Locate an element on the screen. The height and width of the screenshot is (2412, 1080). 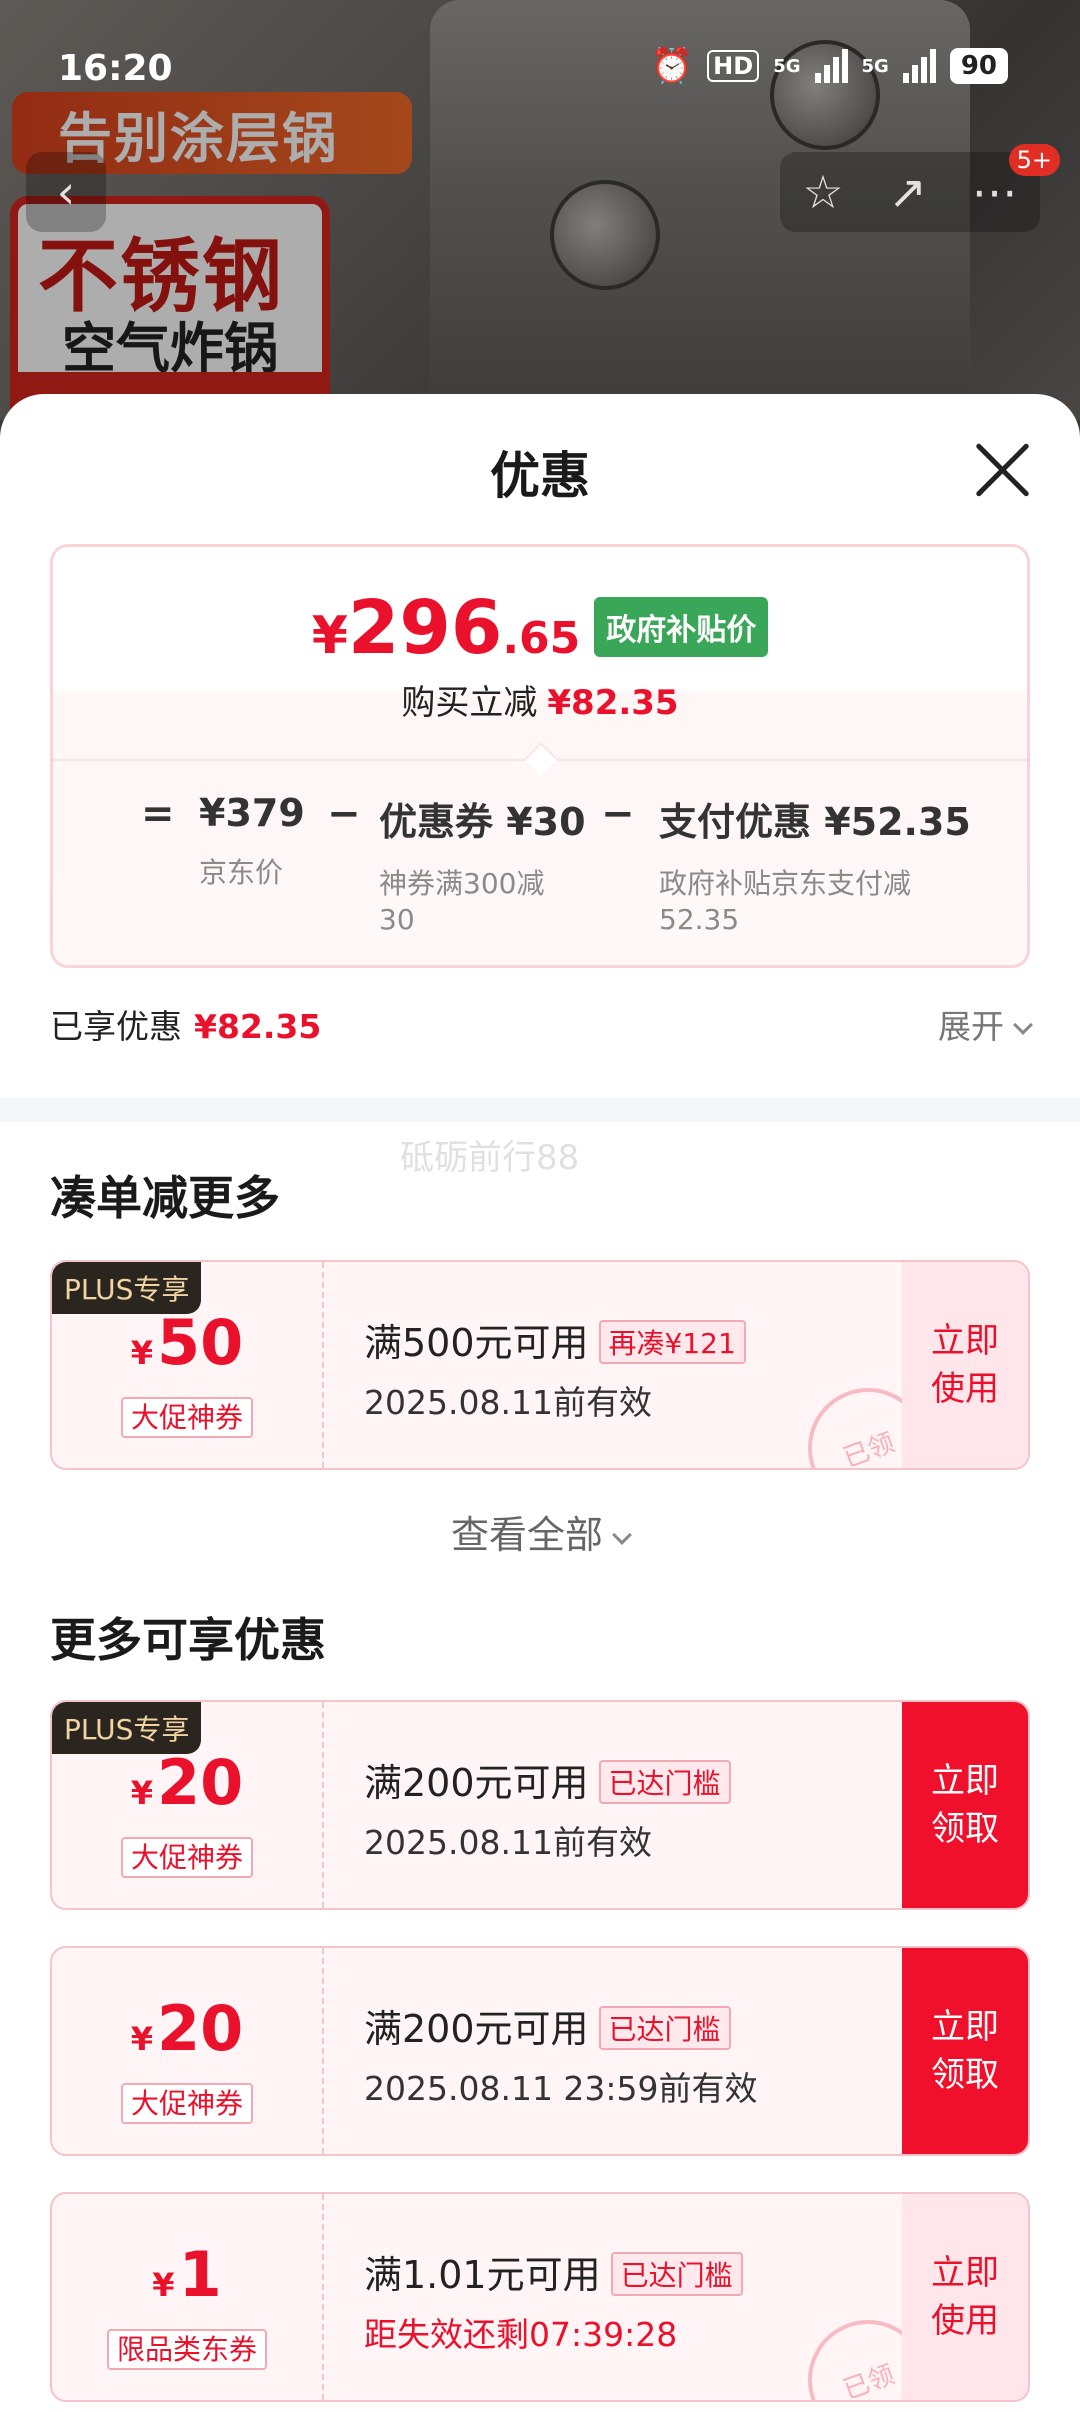
view-all-label: 查看全部 is located at coordinates (526, 1535).